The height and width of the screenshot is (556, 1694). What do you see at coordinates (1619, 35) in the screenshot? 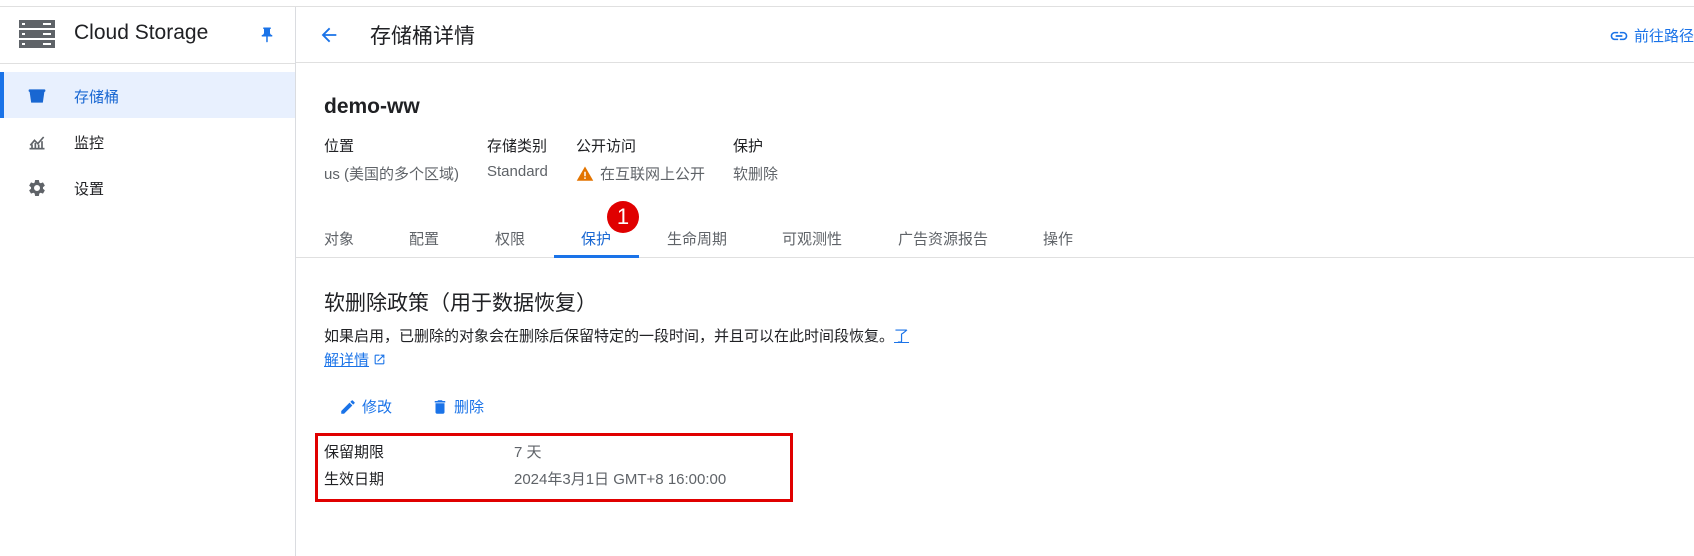
I see `link-icon` at bounding box center [1619, 35].